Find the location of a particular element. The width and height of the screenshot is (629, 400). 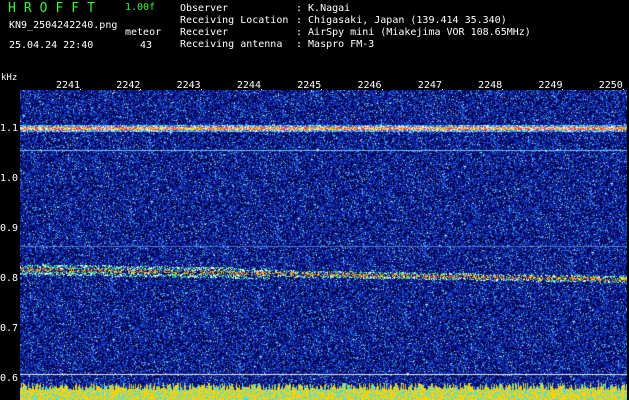

filename-label: KN9_2504242240.png is located at coordinates (63, 25).